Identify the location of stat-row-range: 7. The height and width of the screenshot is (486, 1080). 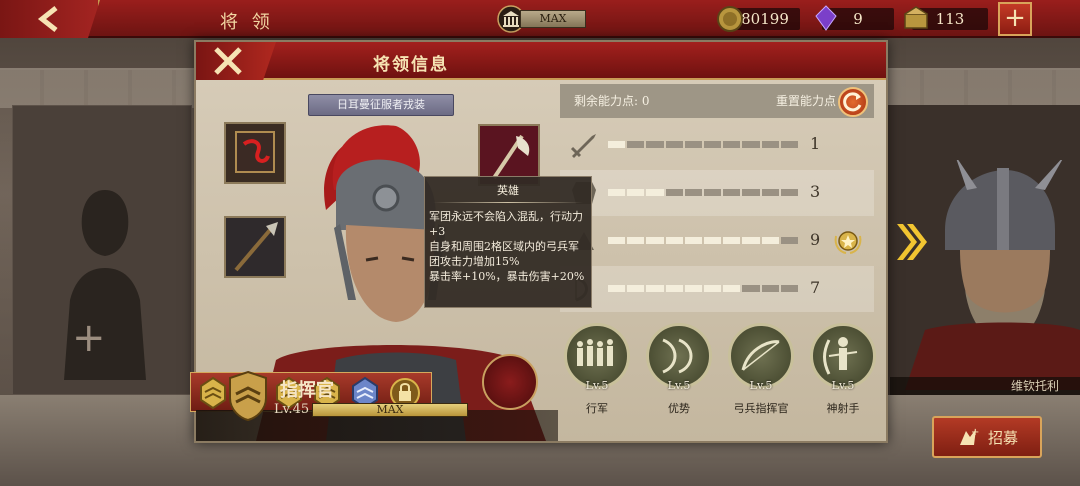
(717, 289).